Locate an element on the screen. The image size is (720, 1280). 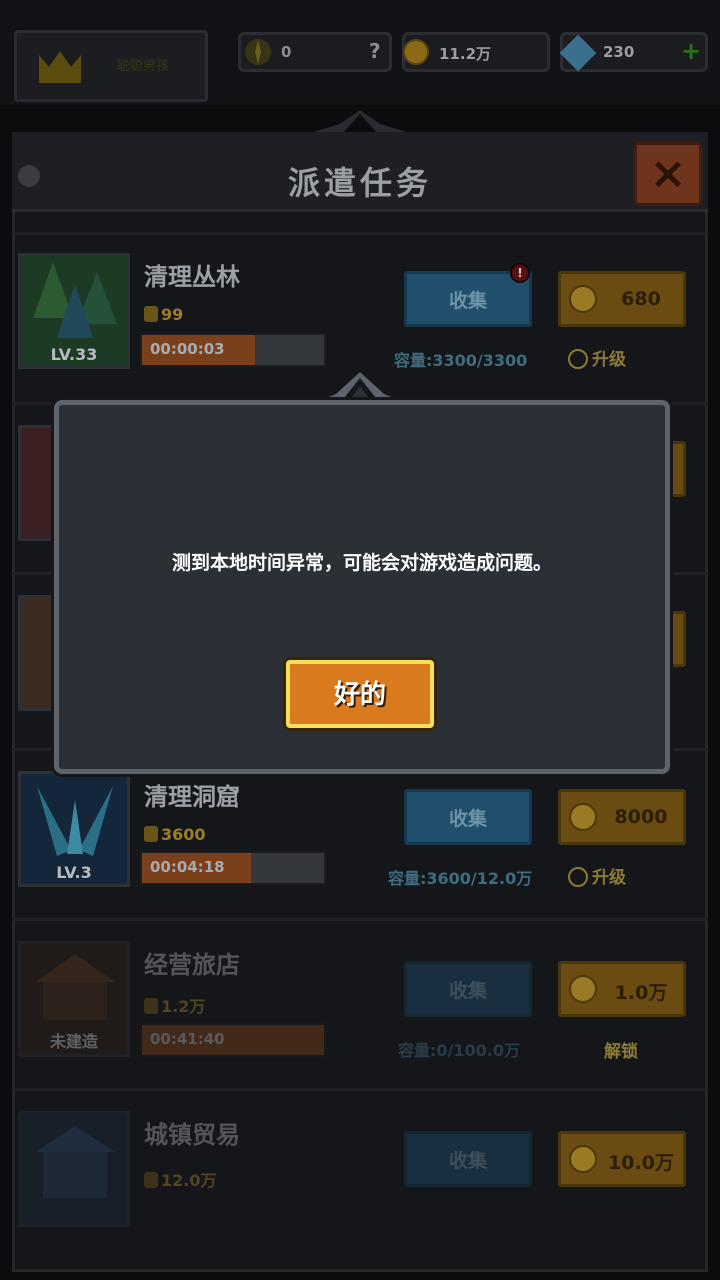
mission-level: LV.33 is located at coordinates (74, 354).